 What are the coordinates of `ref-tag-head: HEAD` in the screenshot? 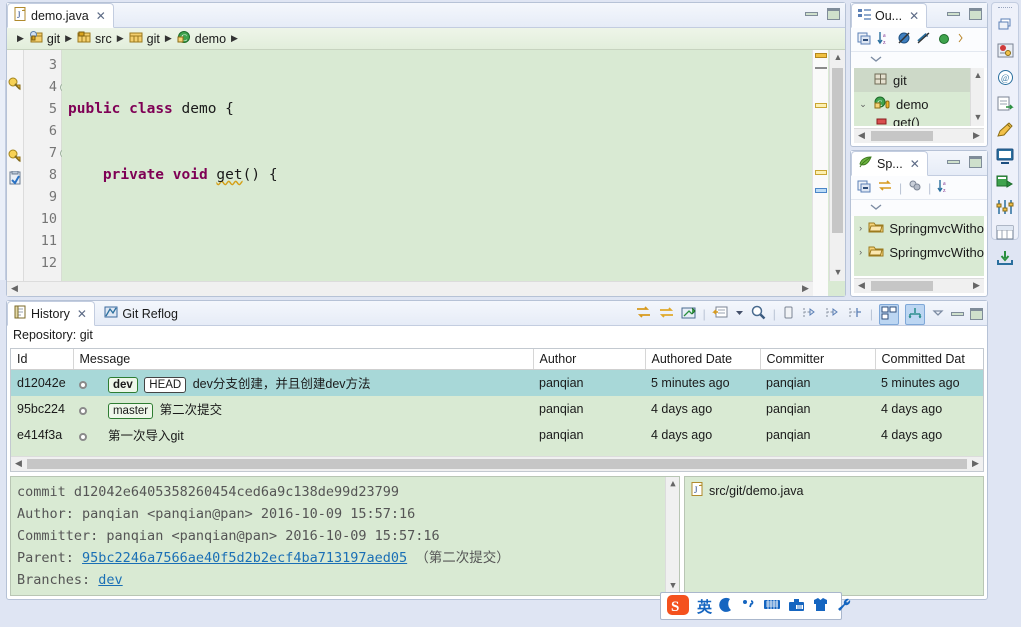 It's located at (165, 385).